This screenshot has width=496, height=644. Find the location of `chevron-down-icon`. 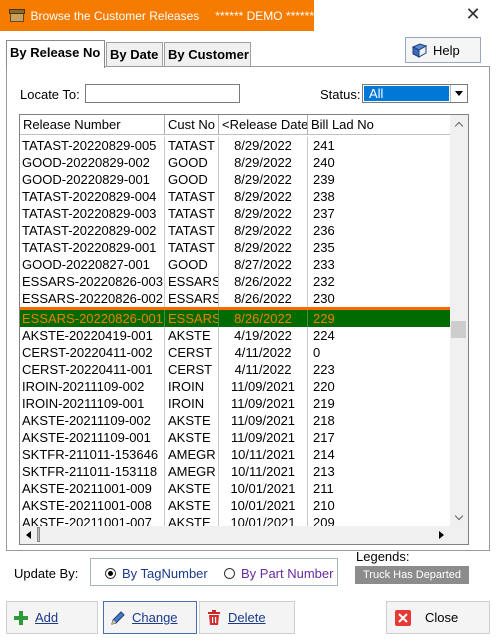

chevron-down-icon is located at coordinates (458, 93).